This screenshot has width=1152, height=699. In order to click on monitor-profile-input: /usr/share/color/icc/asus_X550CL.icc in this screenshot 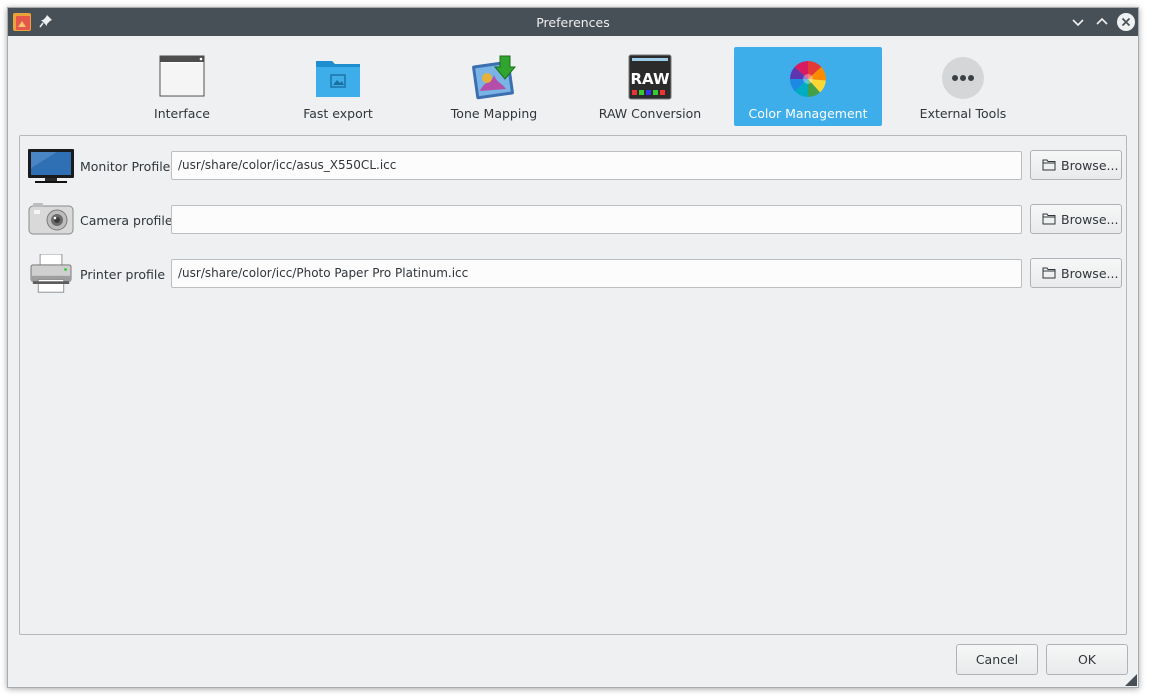, I will do `click(596, 165)`.